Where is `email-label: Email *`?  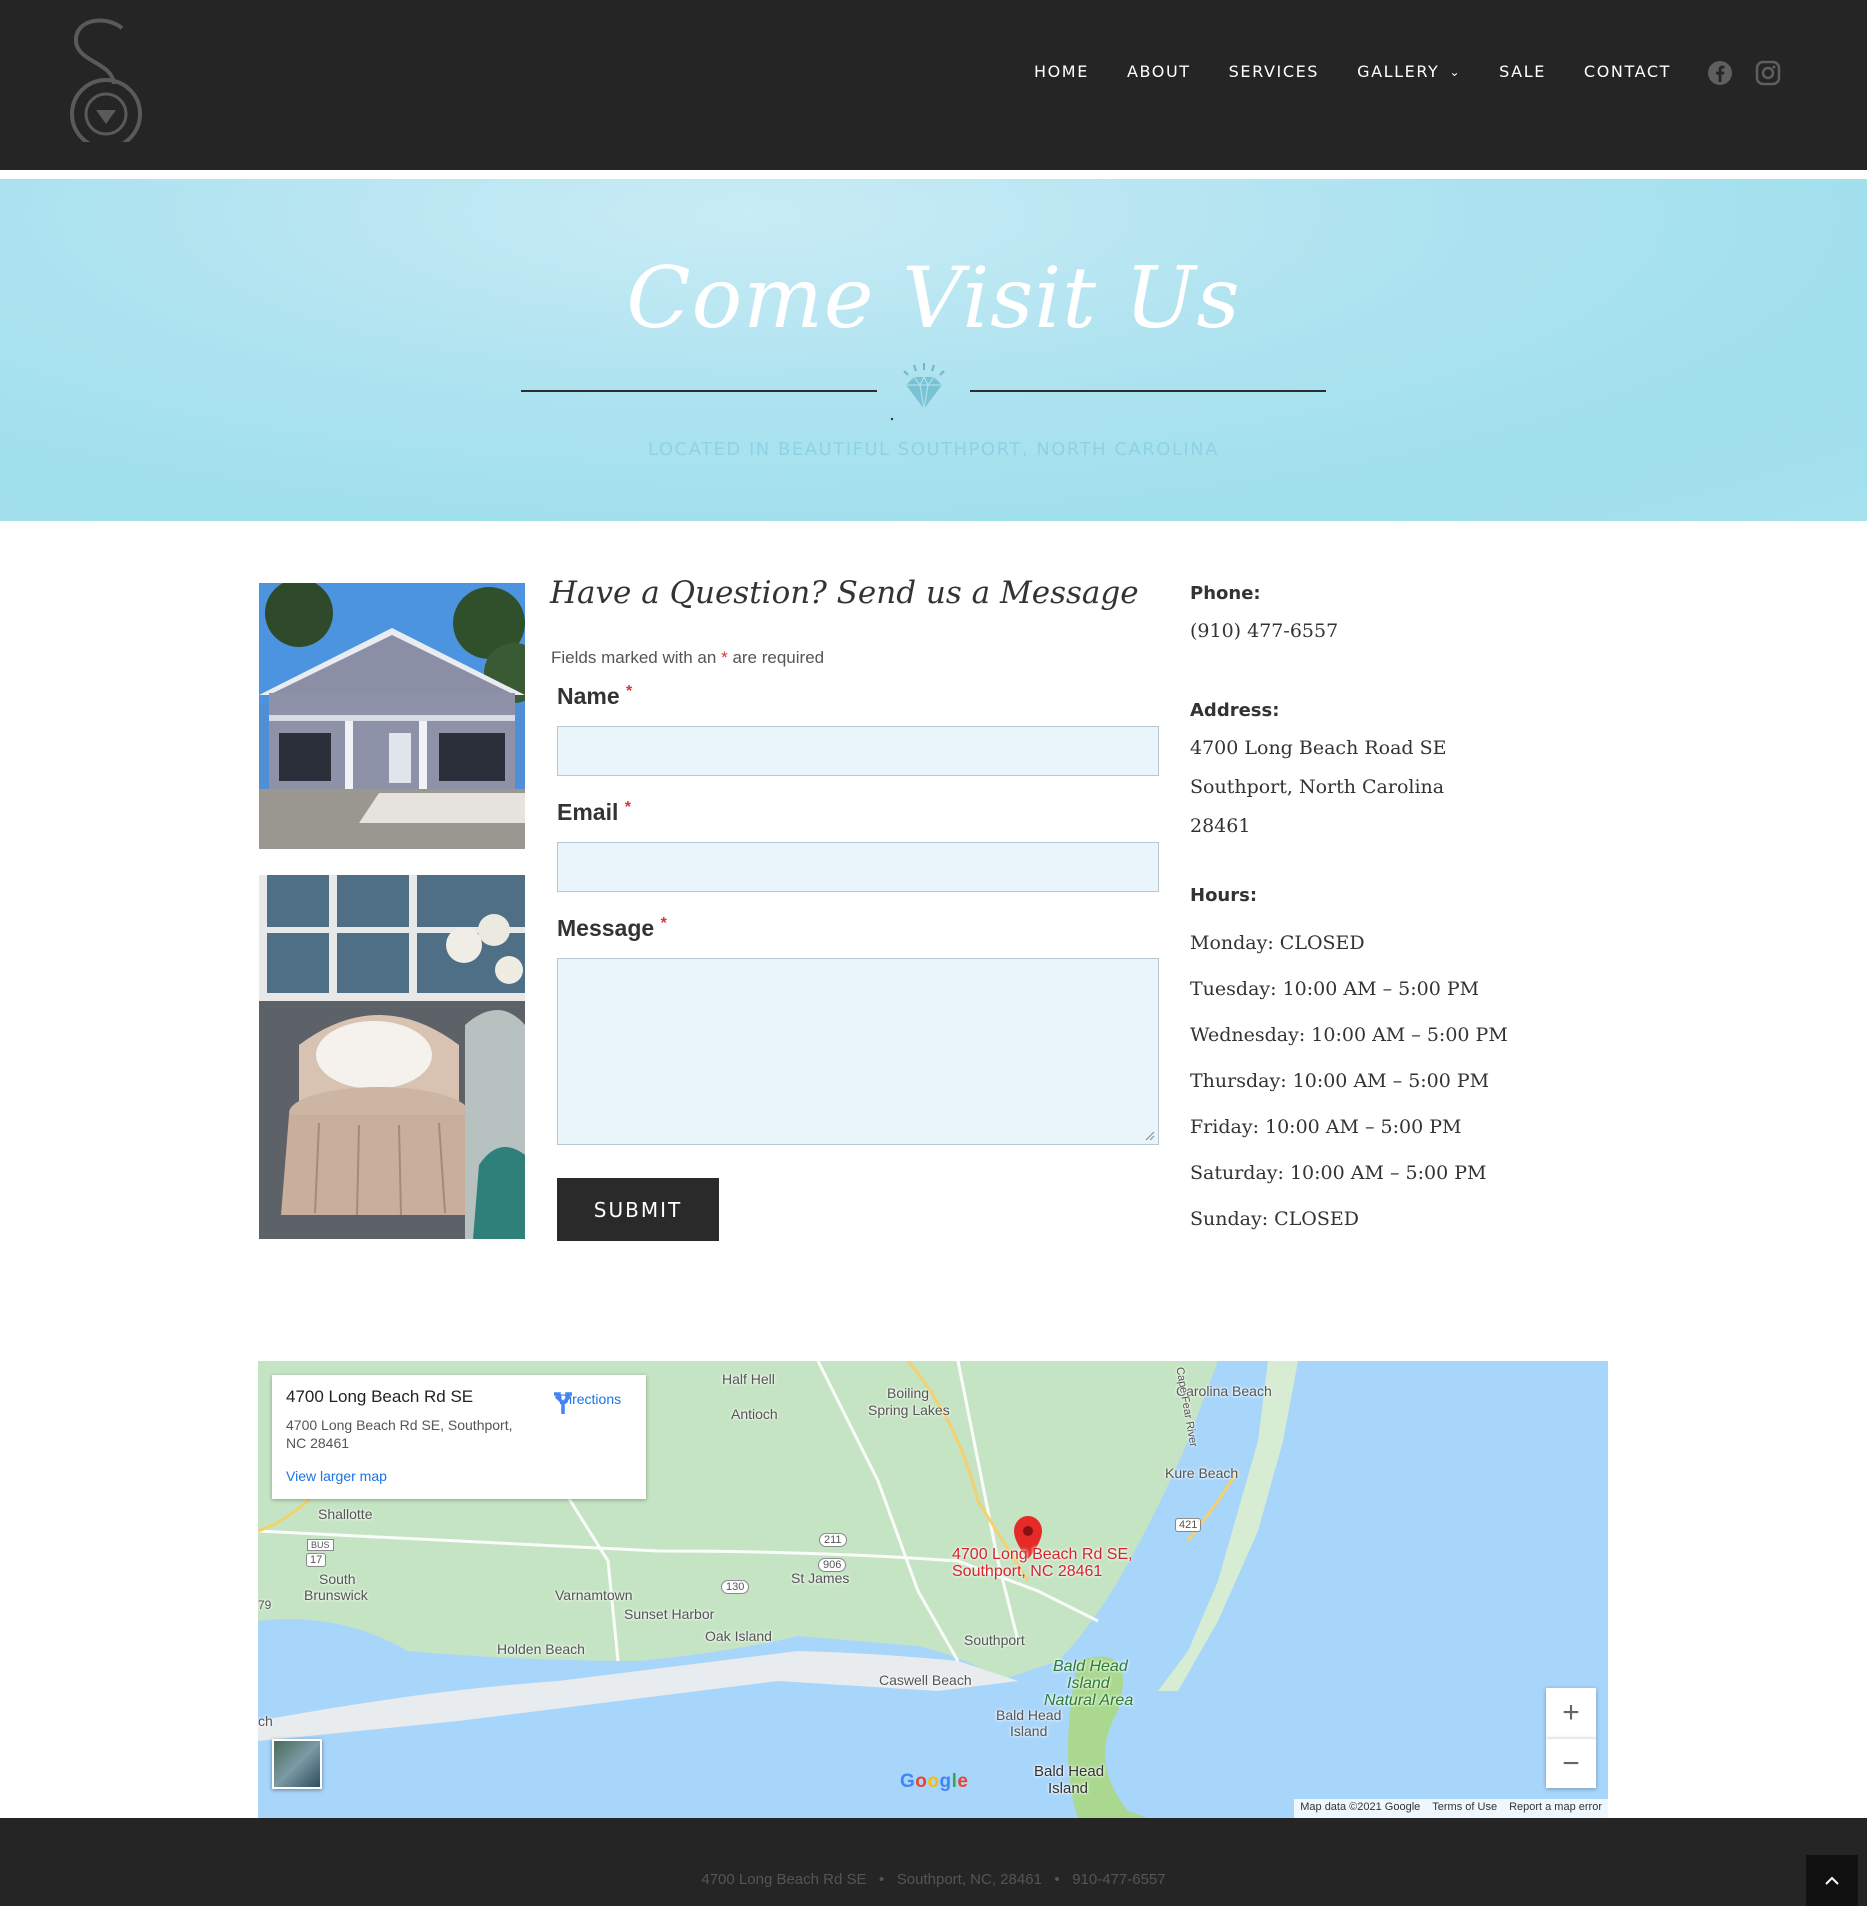
email-label: Email * is located at coordinates (594, 812).